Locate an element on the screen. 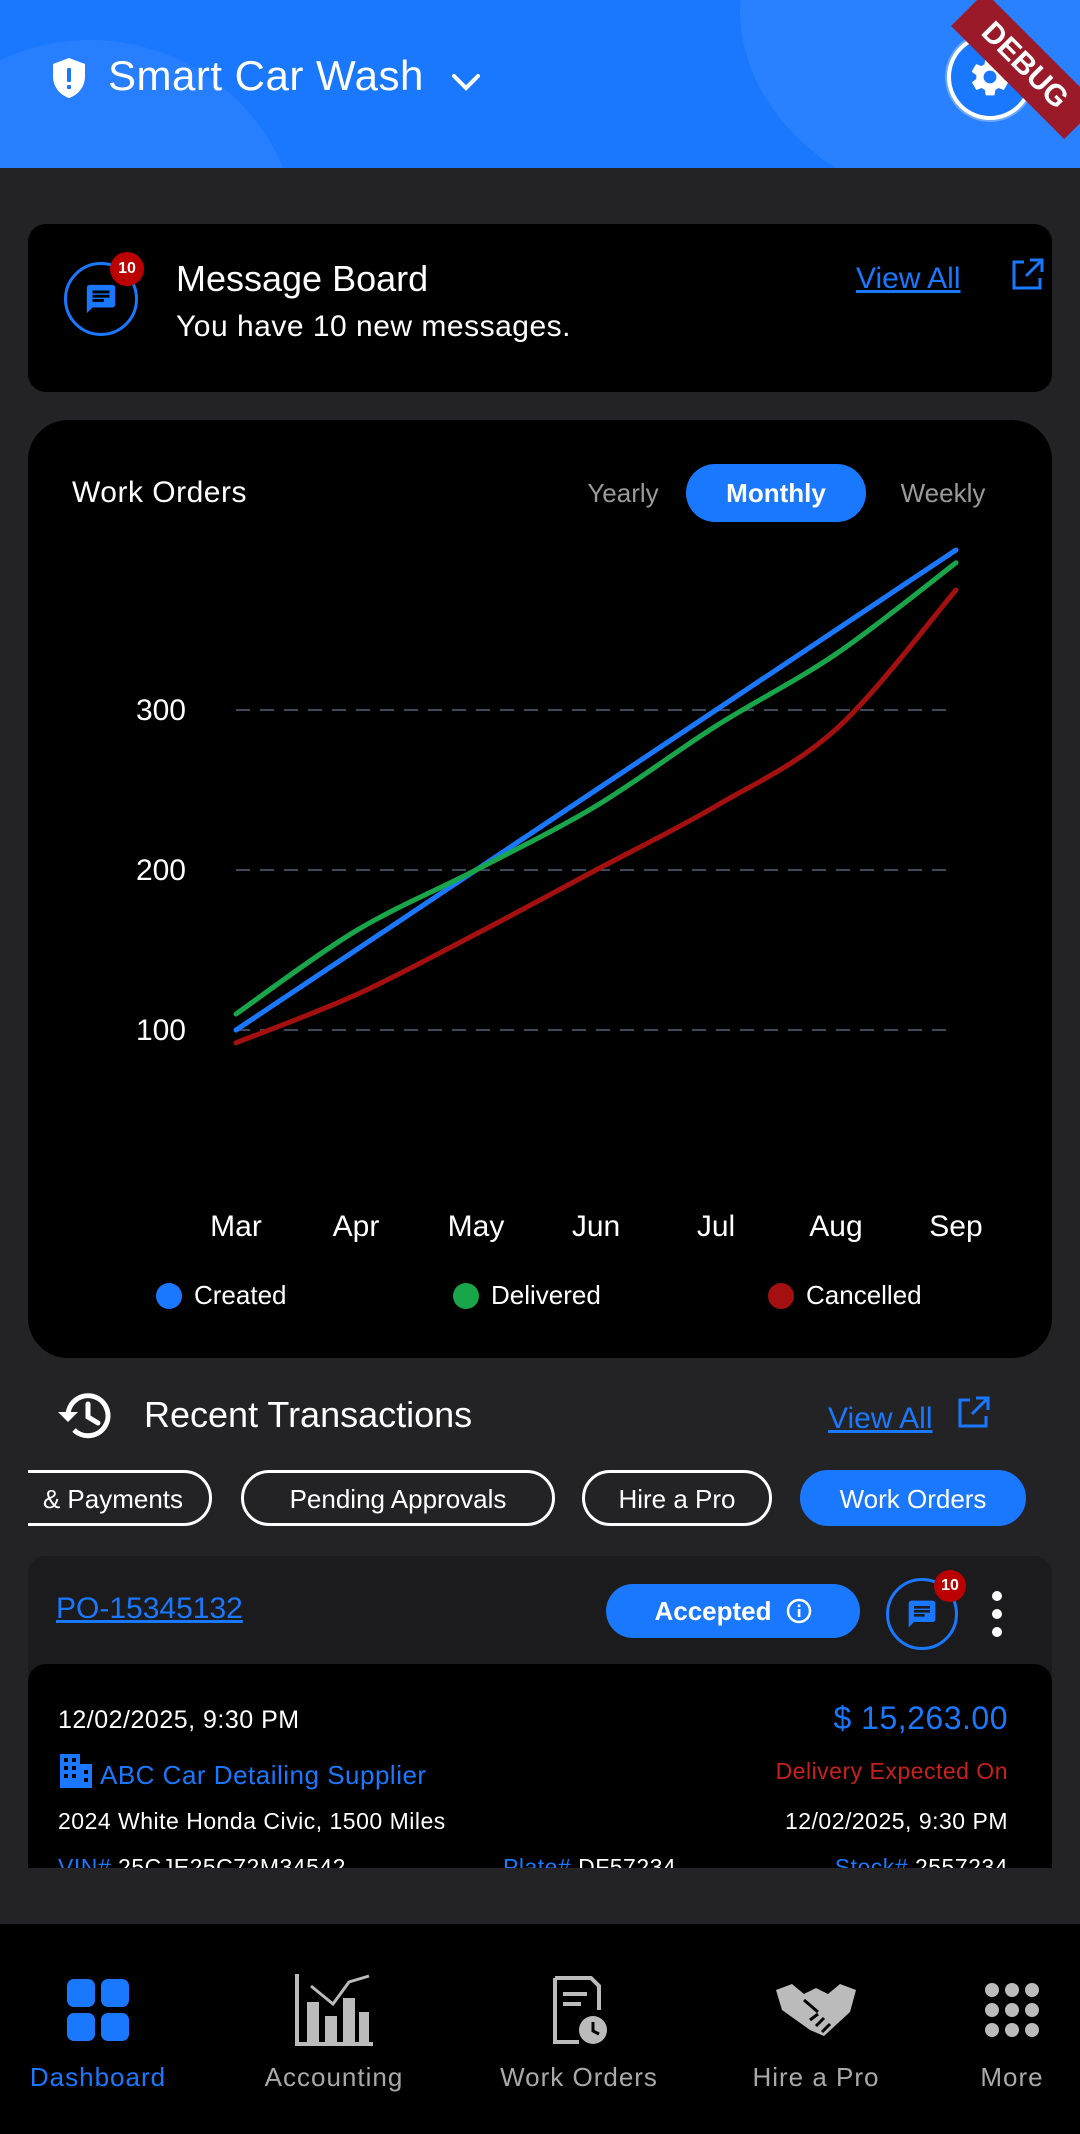  x-tick-label: May is located at coordinates (476, 1226).